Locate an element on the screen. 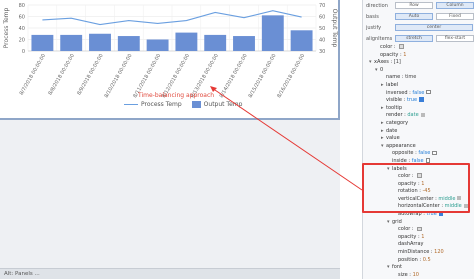 The height and width of the screenshot is (279, 474). property-row: horizontalCenter : middle is located at coordinates (418, 207).